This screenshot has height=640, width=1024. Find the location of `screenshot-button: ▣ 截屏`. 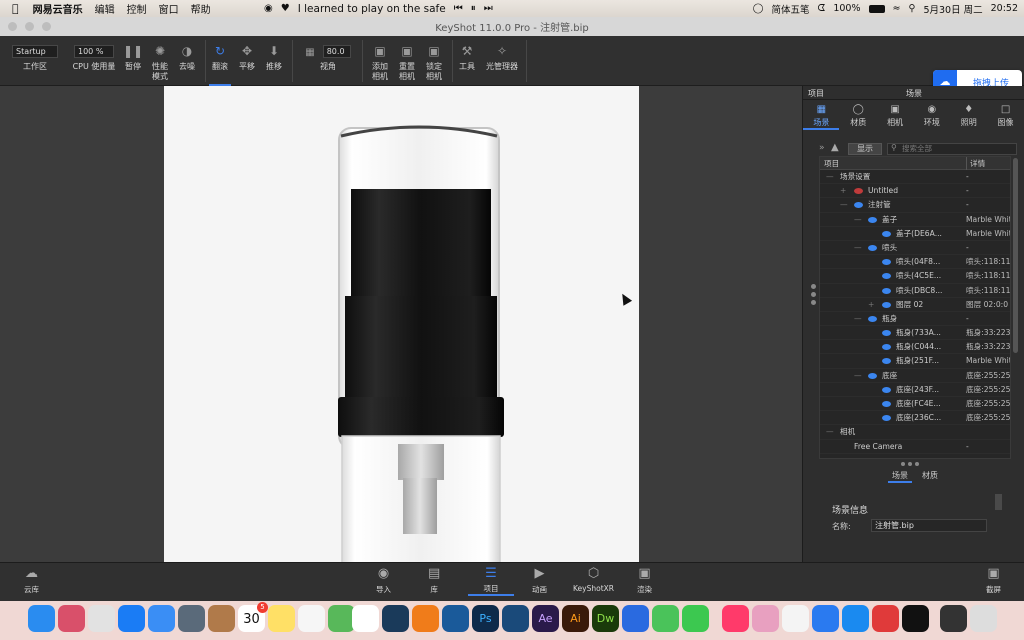

screenshot-button: ▣ 截屏 is located at coordinates (993, 580).